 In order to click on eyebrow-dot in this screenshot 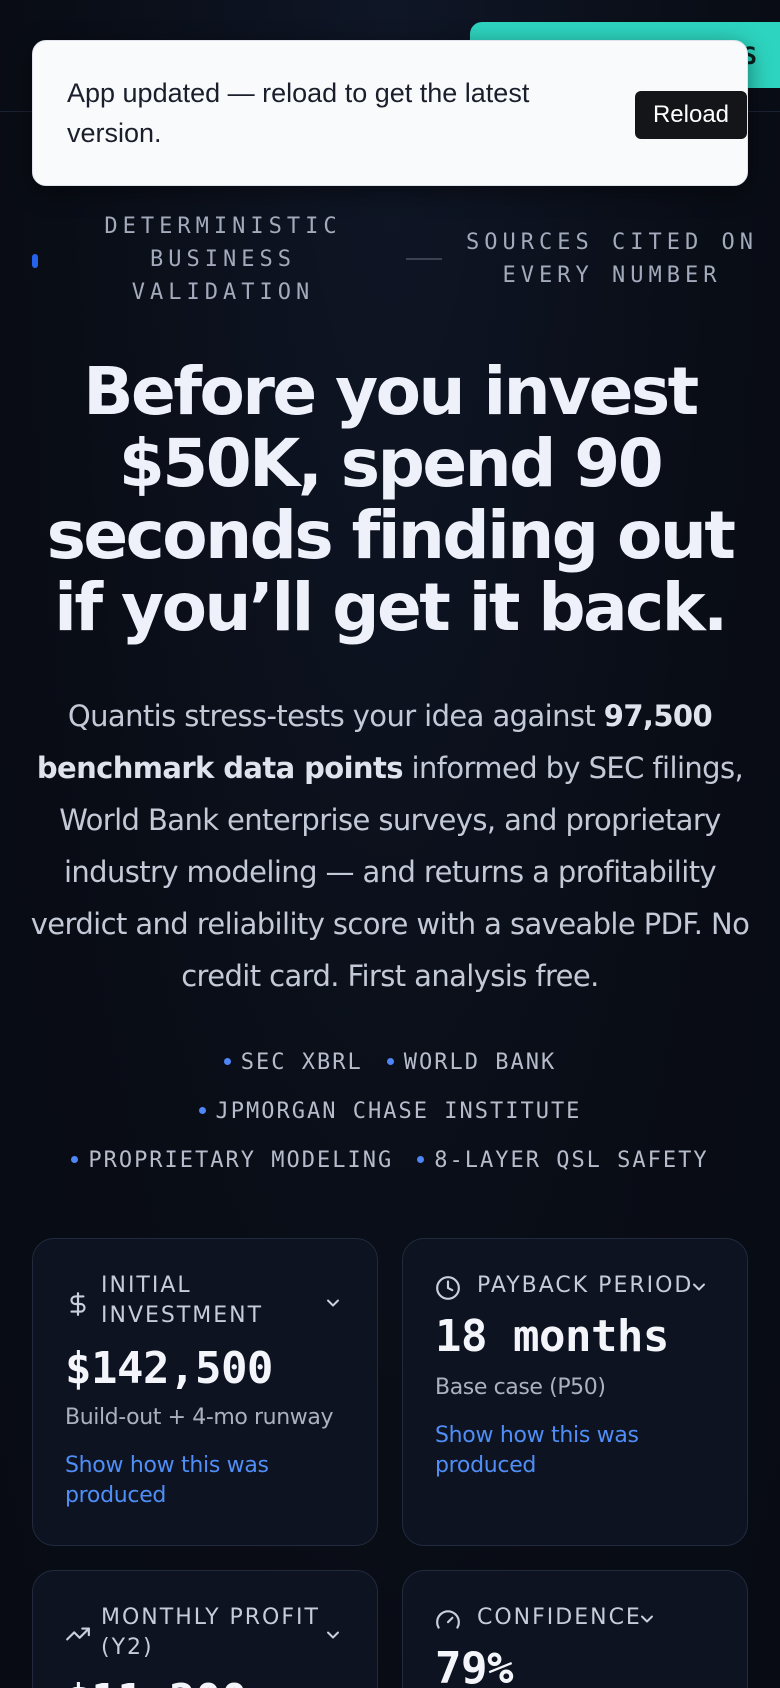, I will do `click(35, 261)`.